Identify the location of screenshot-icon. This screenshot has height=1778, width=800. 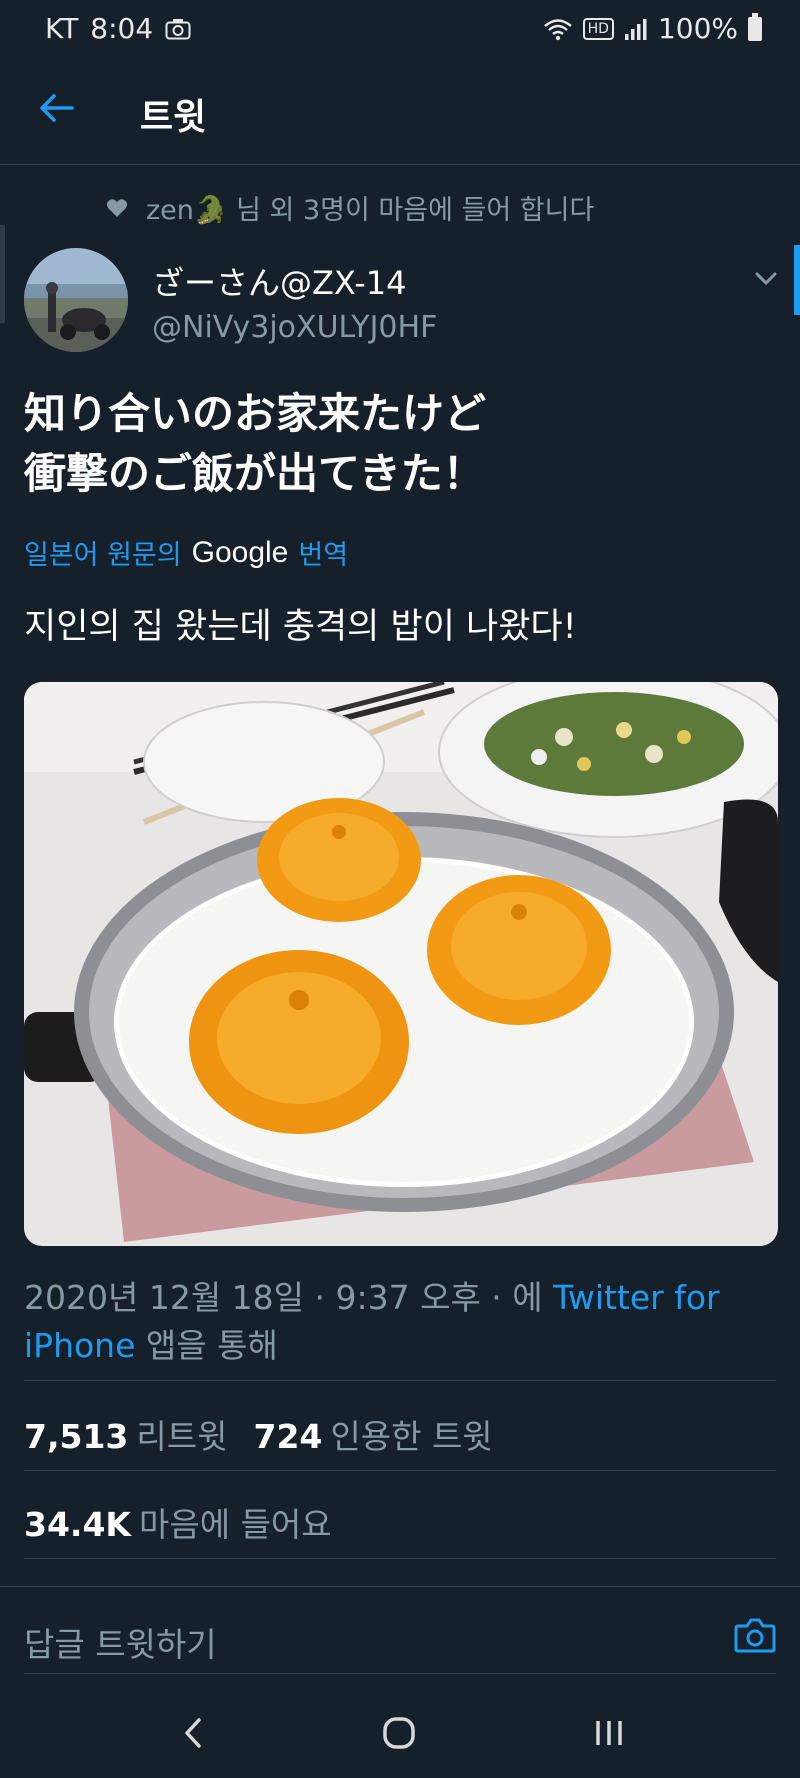
(178, 28).